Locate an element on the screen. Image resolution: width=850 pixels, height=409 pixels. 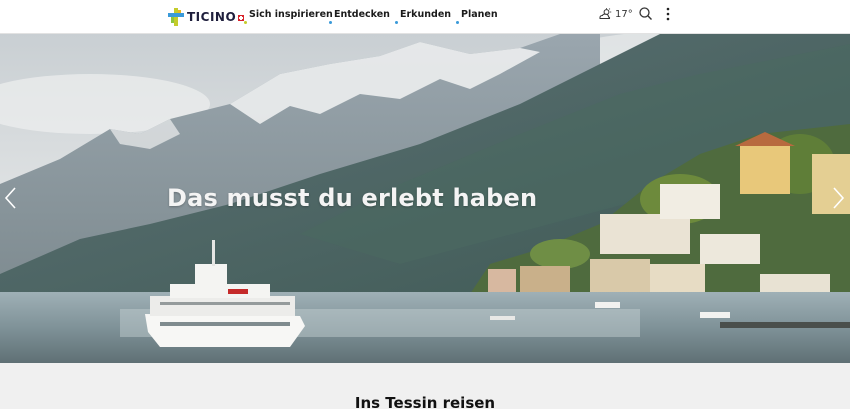
carousel-prev-button is located at coordinates (11, 198).